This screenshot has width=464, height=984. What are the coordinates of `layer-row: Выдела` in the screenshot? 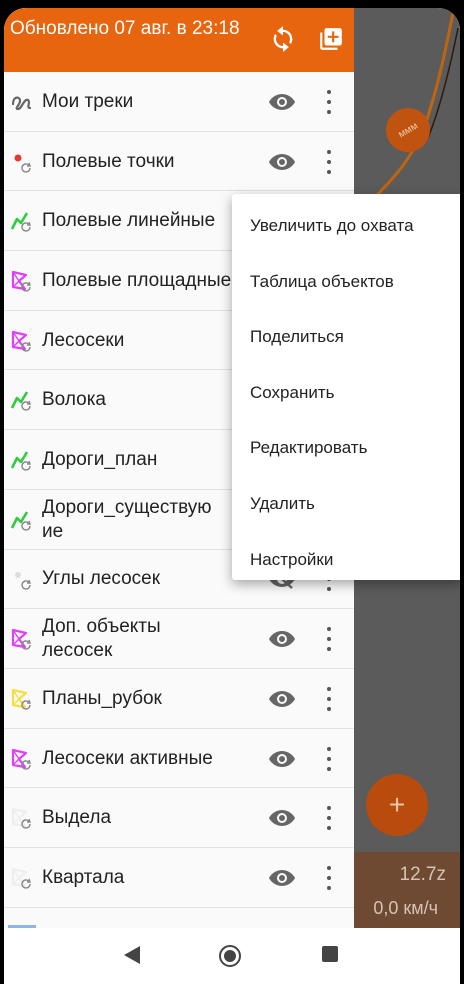 It's located at (179, 818).